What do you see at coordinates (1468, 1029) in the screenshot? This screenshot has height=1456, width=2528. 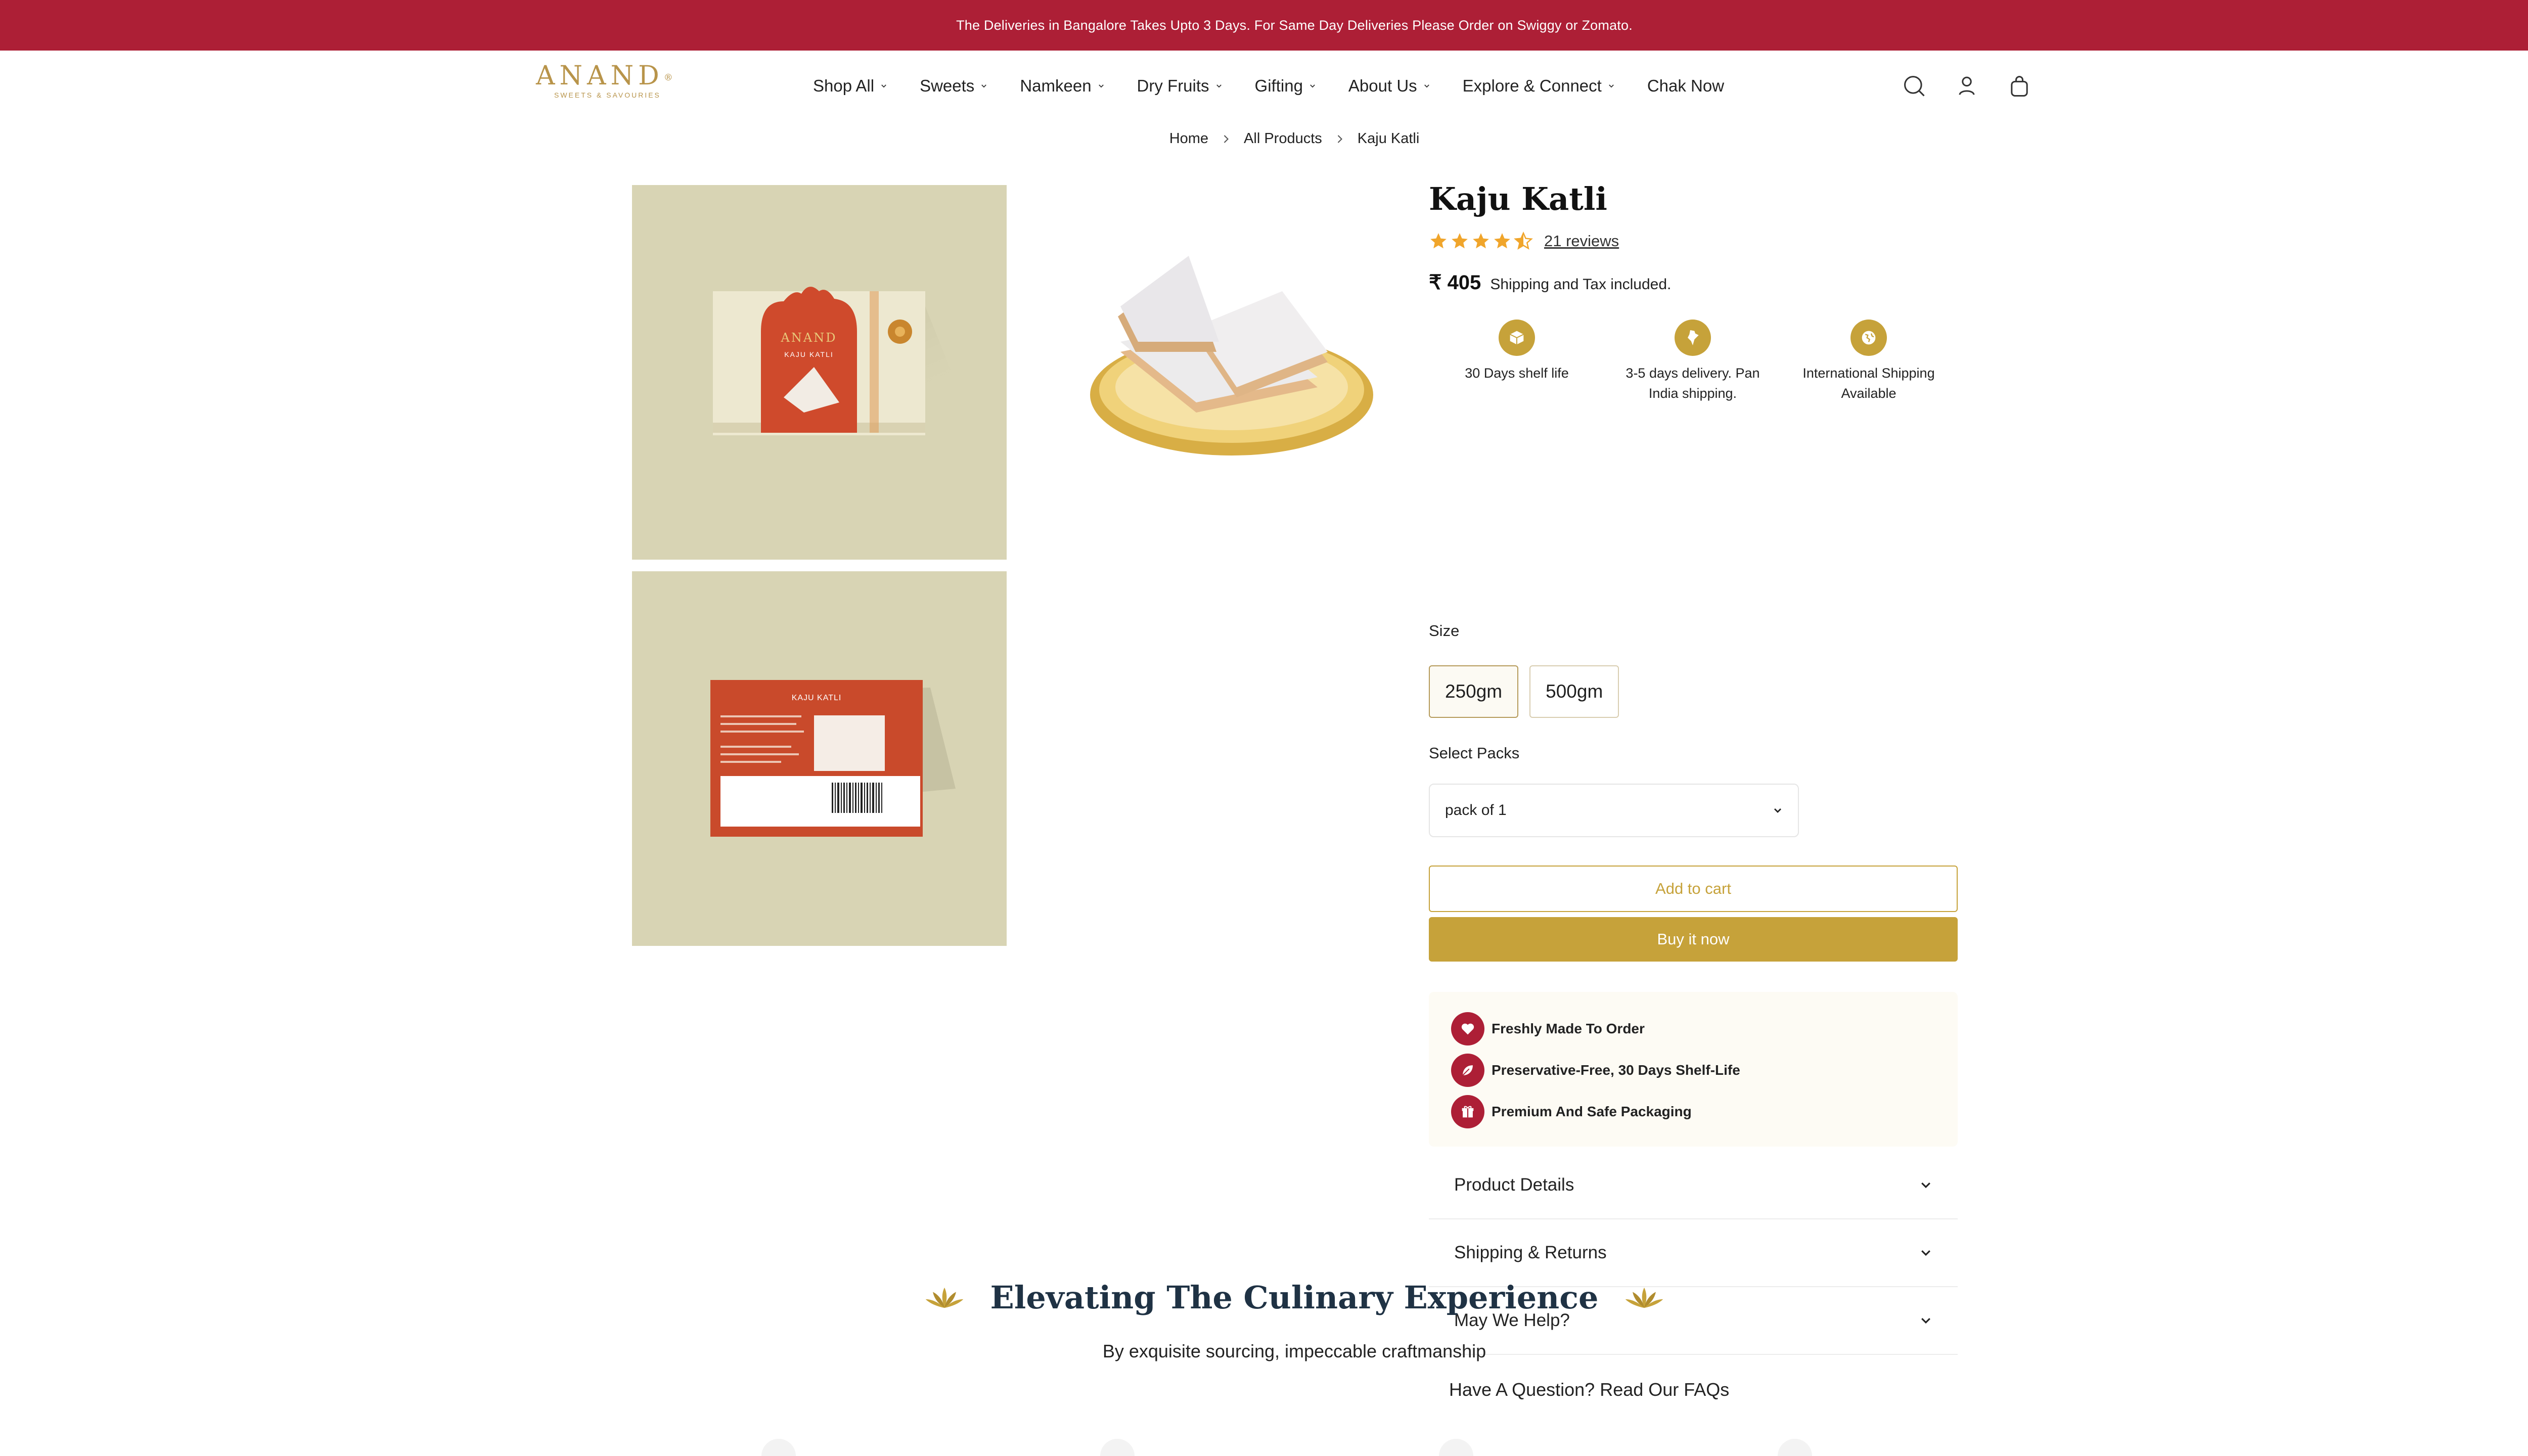 I see `heart-icon` at bounding box center [1468, 1029].